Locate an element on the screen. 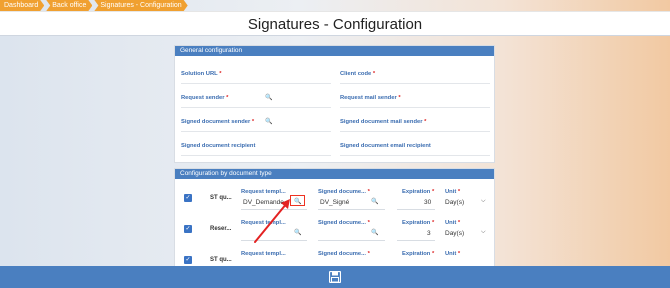  signed-document-mail-sender-field: Signed document mail sender * is located at coordinates (415, 121).